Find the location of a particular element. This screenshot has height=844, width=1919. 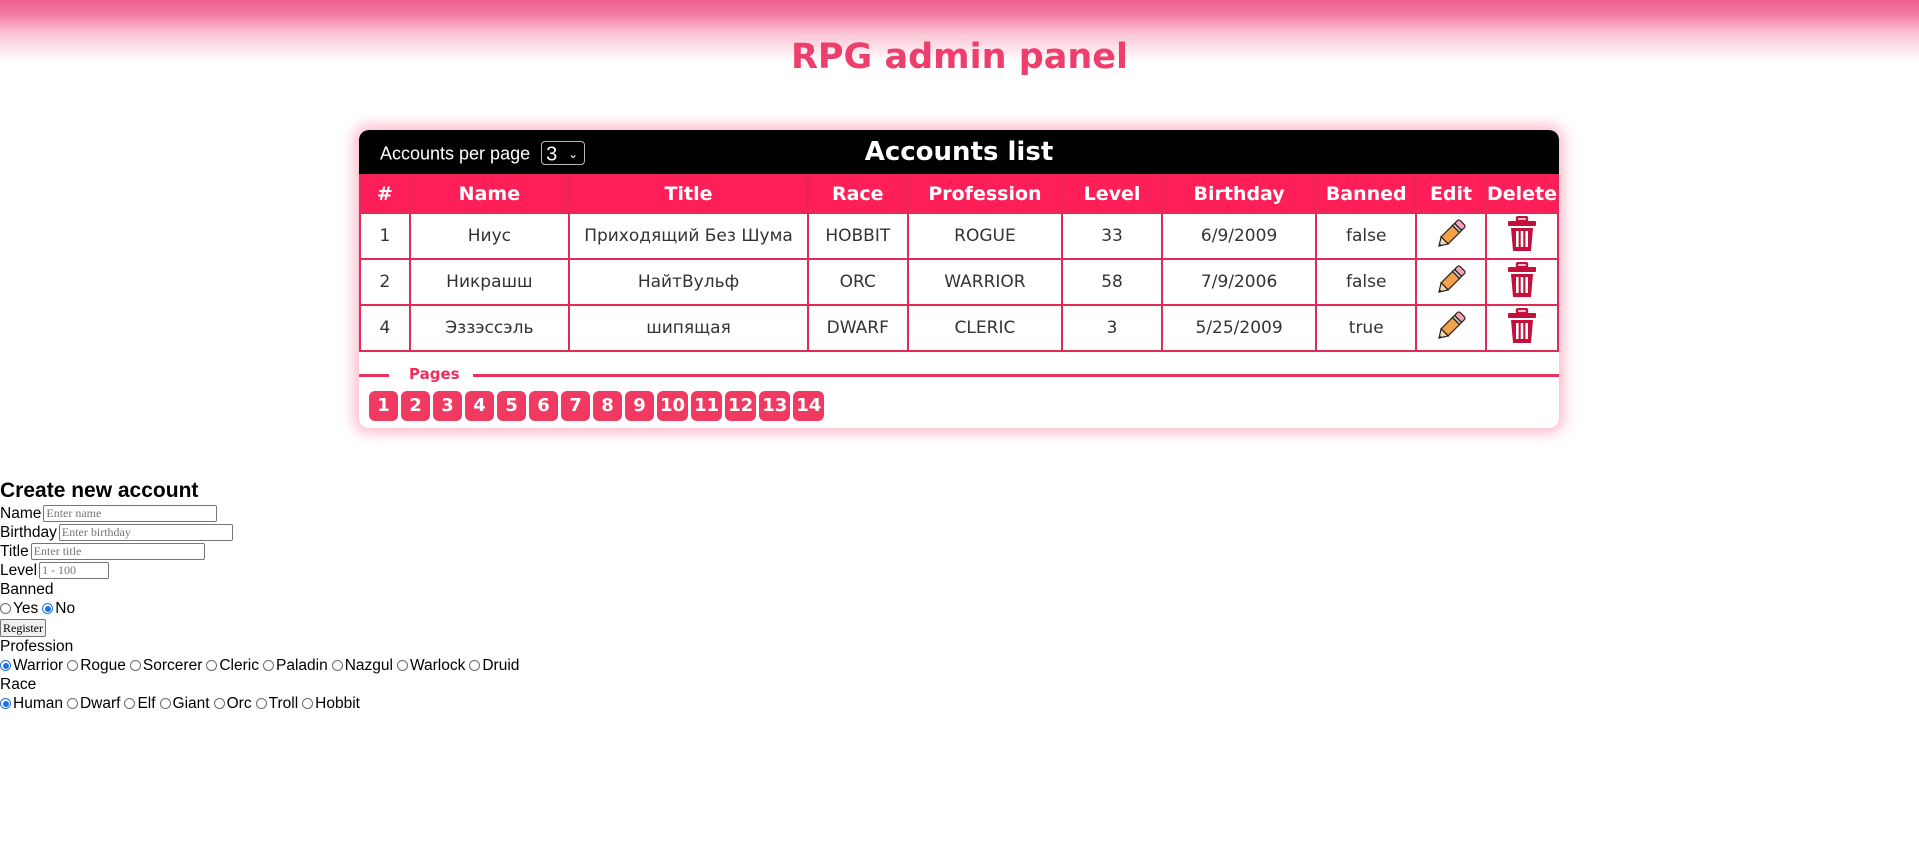

column-header: # is located at coordinates (385, 194).